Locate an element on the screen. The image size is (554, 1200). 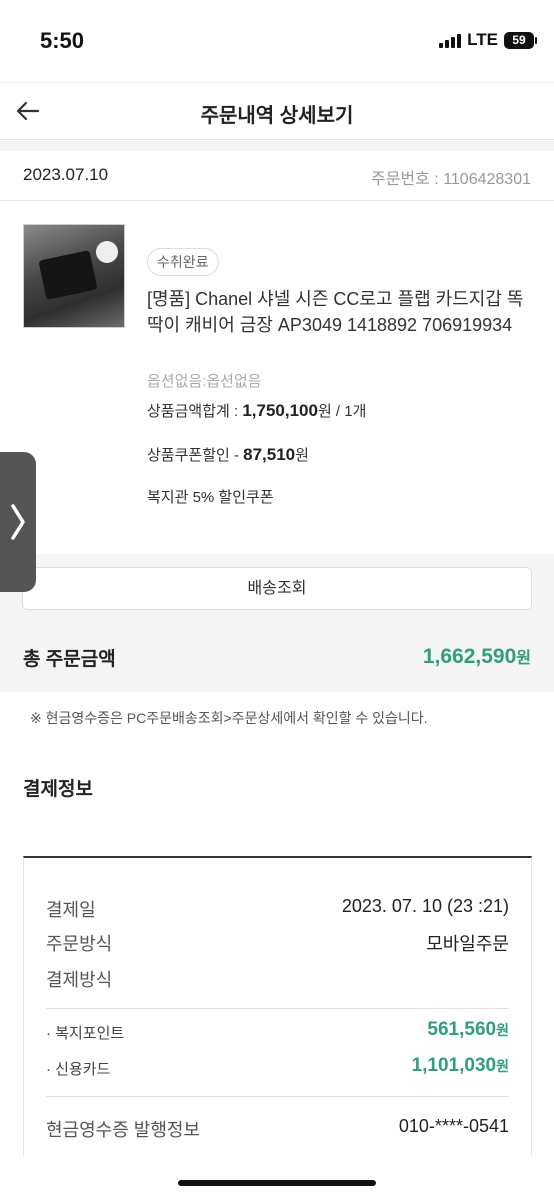
order-method-label: 주문방식 is located at coordinates (79, 944).